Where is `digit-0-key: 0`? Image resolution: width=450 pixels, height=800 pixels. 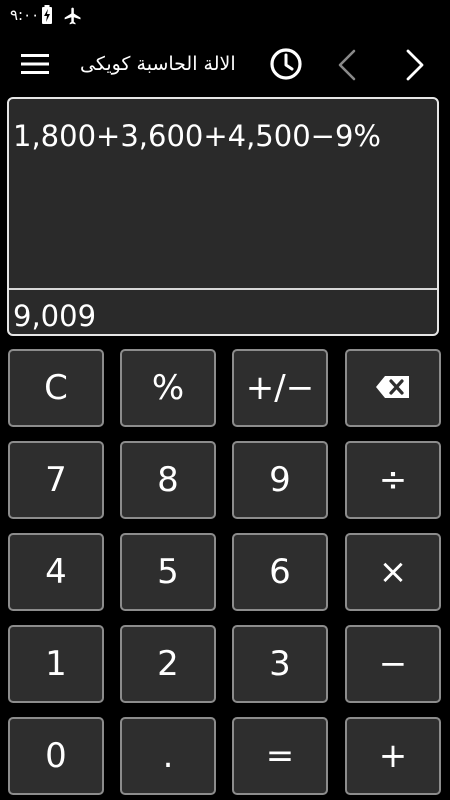 digit-0-key: 0 is located at coordinates (56, 756).